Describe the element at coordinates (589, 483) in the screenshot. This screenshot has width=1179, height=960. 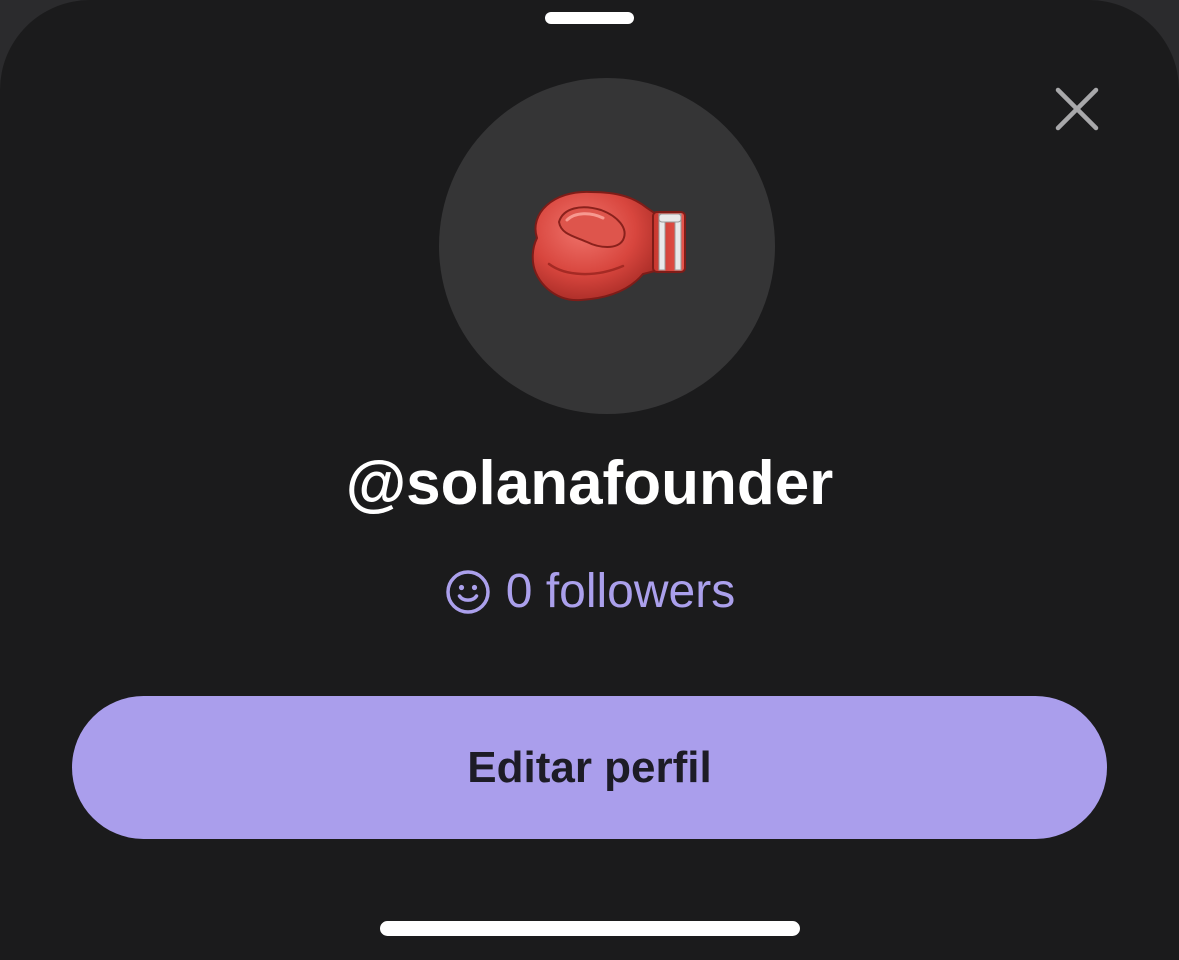
I see `profile-username: @solanafounder` at that location.